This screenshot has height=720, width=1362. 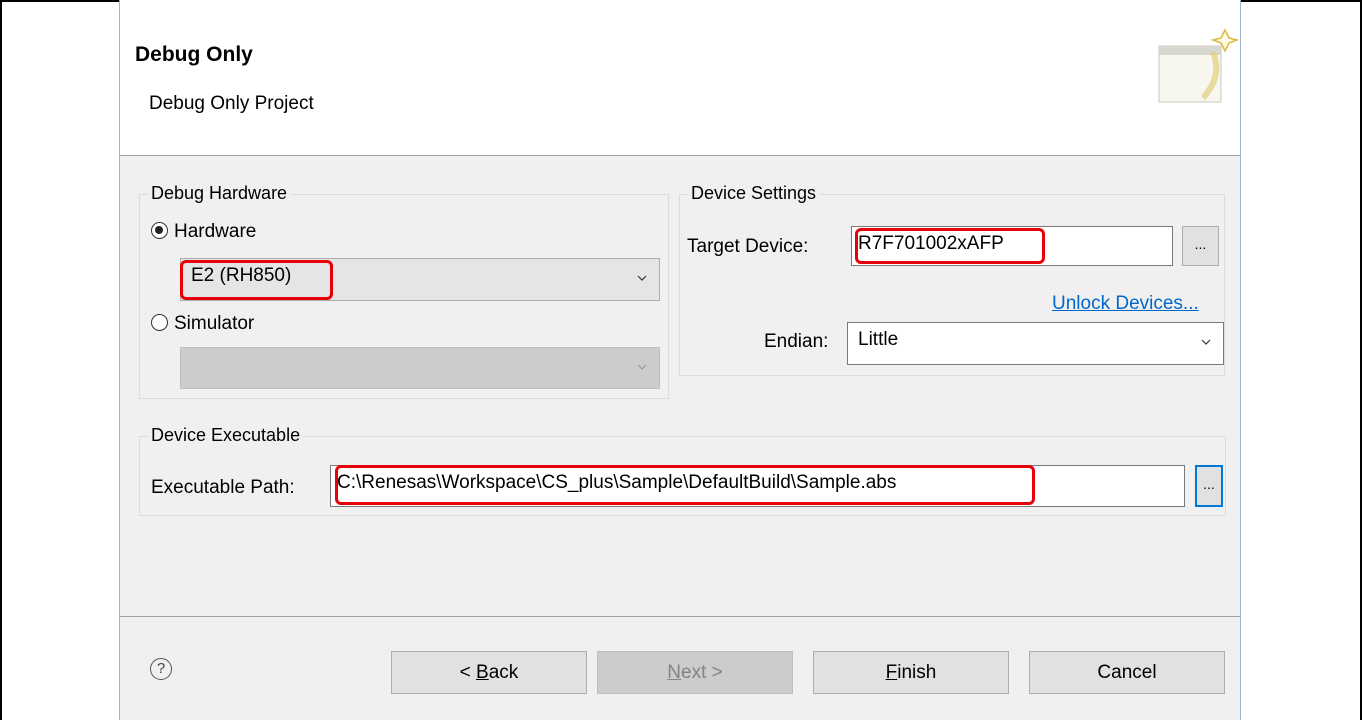 I want to click on hardware-radio-label: Hardware, so click(x=215, y=232).